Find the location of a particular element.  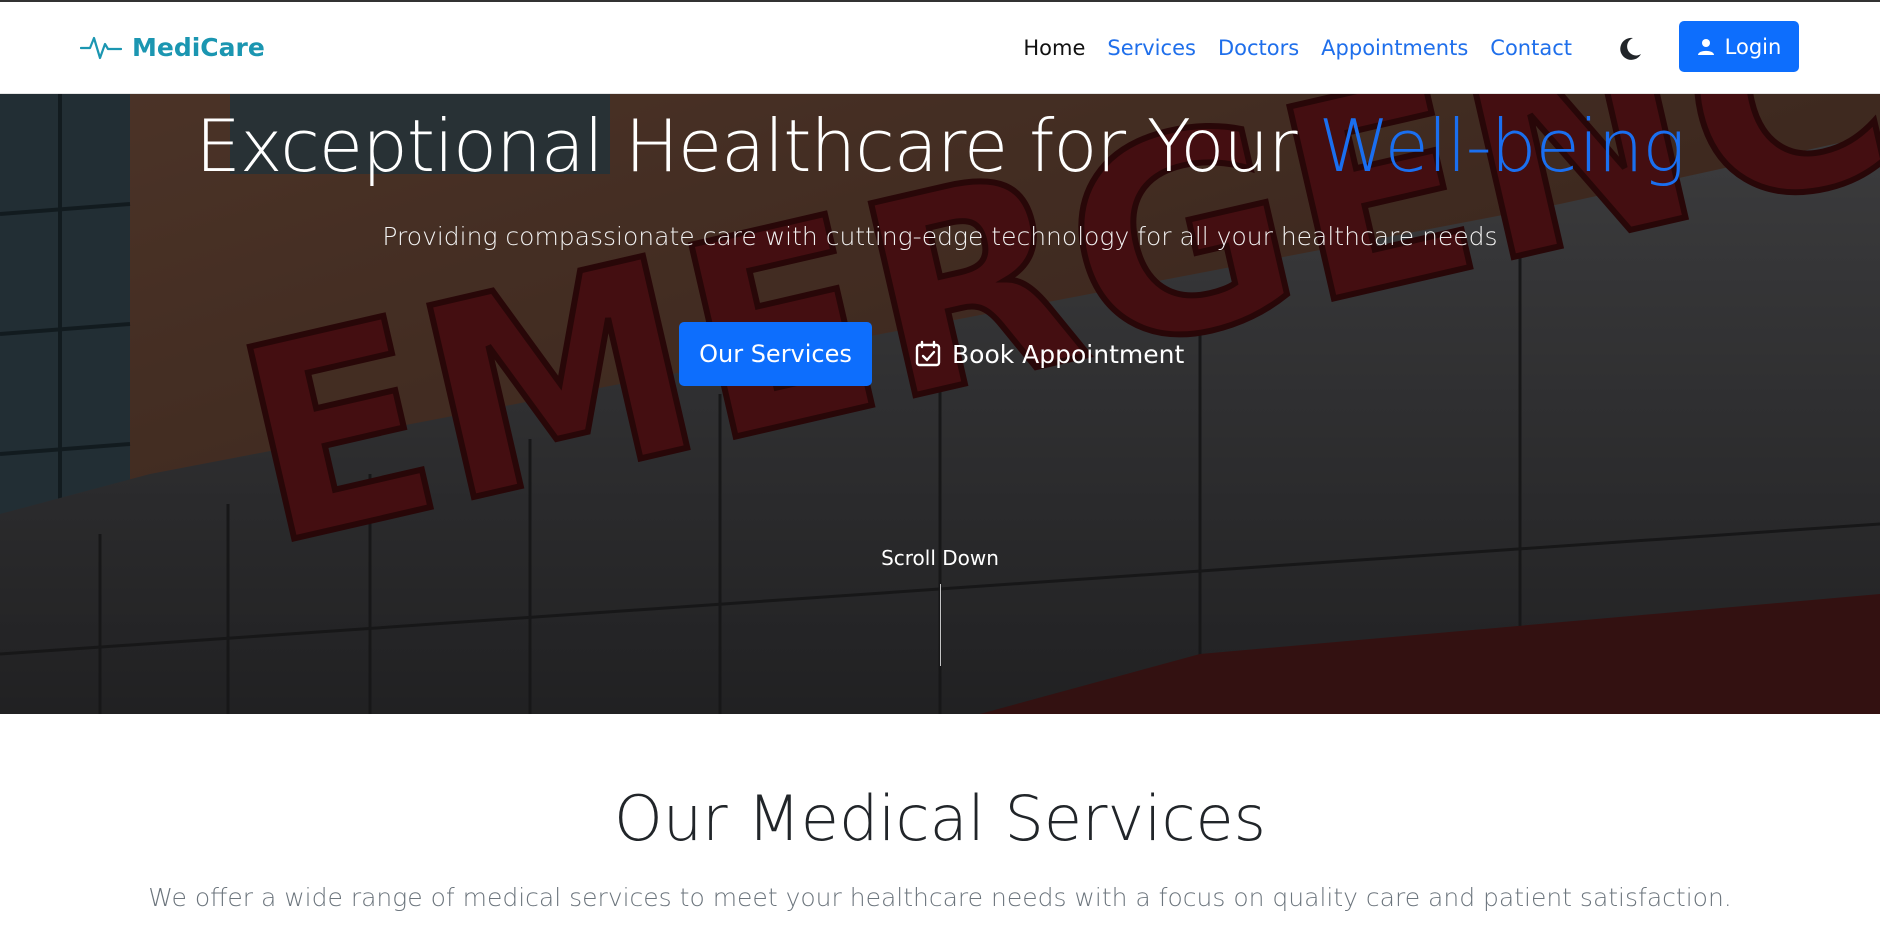

book-appointment-label: Book Appointment is located at coordinates (1068, 354).